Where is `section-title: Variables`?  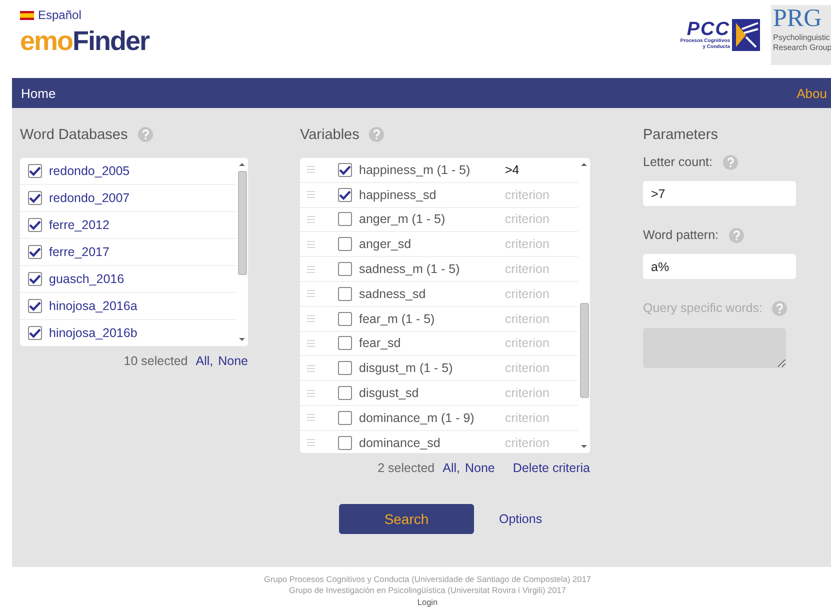
section-title: Variables is located at coordinates (330, 134).